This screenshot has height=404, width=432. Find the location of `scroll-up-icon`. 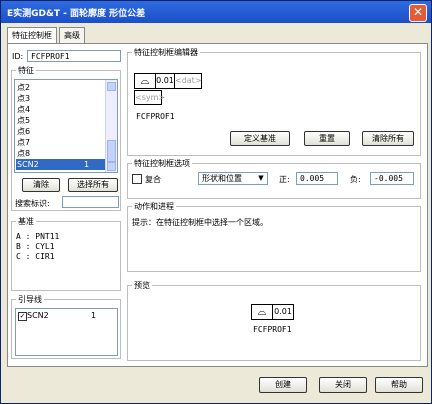

scroll-up-icon is located at coordinates (111, 86).